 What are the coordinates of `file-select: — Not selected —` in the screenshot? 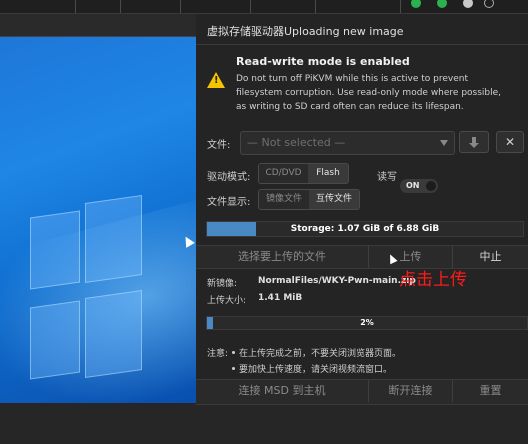 It's located at (347, 143).